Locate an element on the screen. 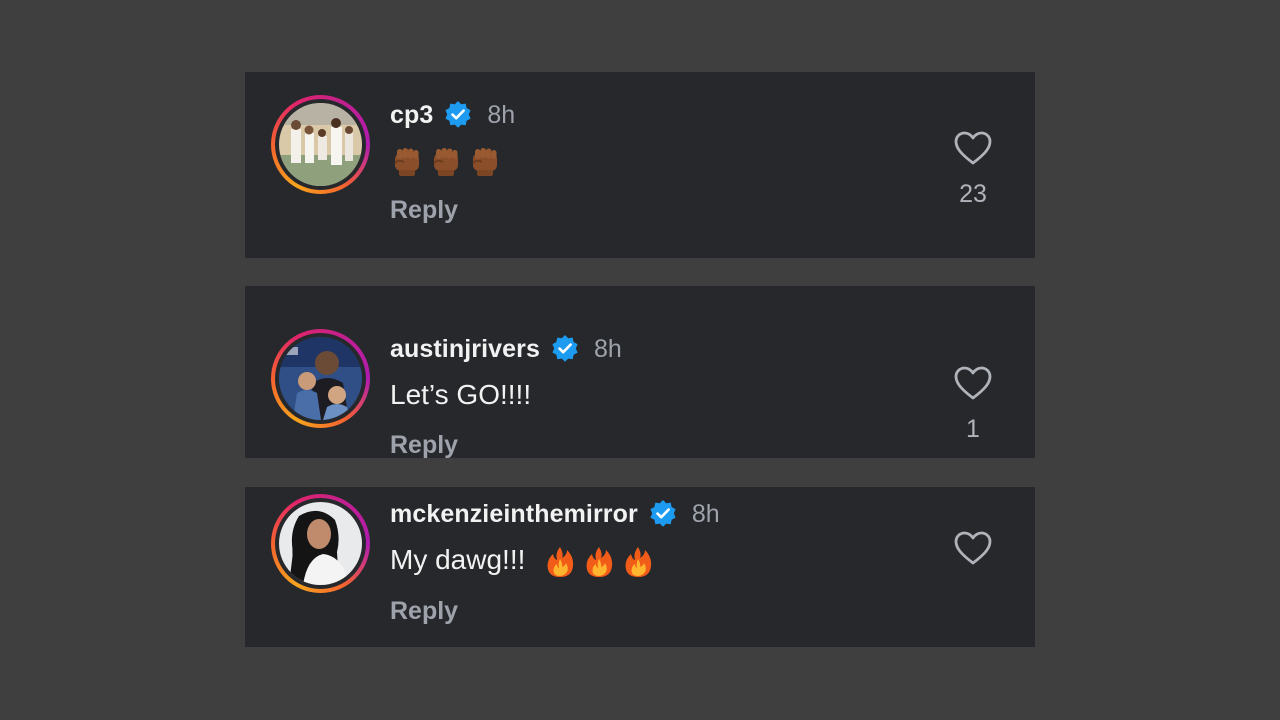  comment-text: Let’s GO!!!! is located at coordinates (461, 394).